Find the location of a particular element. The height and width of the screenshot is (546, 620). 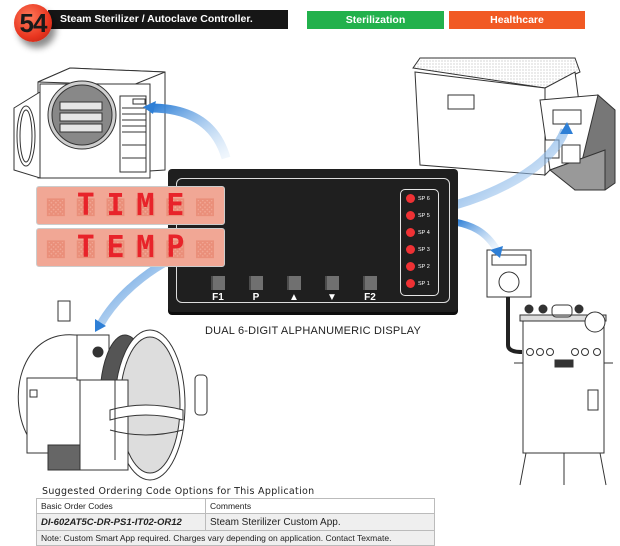

down-arrow-icon: ▼ is located at coordinates (332, 297).